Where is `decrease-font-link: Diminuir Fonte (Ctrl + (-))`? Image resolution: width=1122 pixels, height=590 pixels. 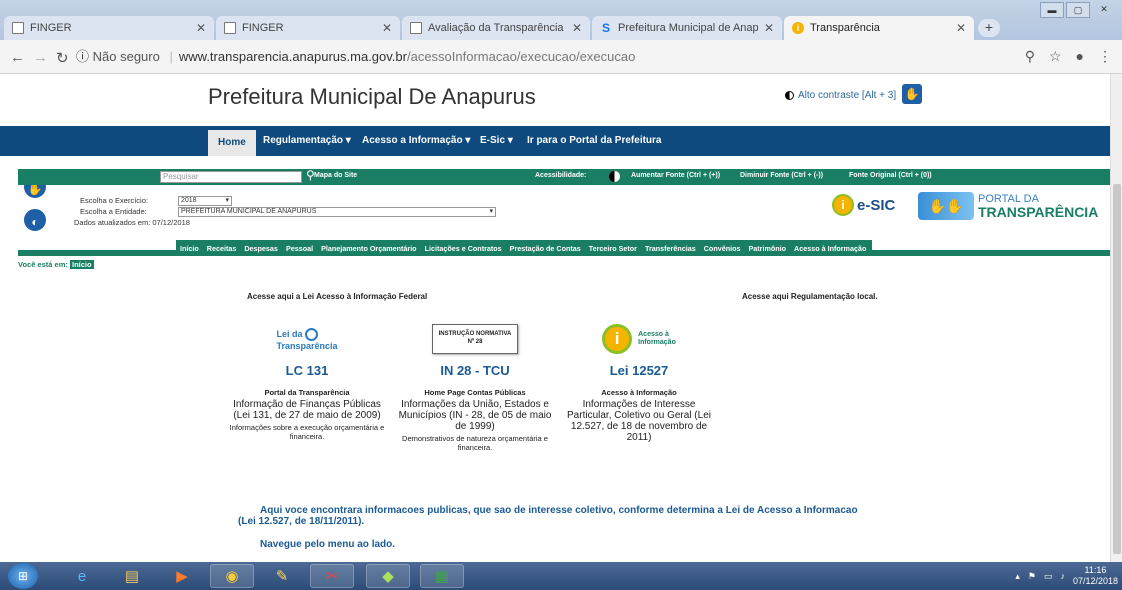 decrease-font-link: Diminuir Fonte (Ctrl + (-)) is located at coordinates (781, 175).